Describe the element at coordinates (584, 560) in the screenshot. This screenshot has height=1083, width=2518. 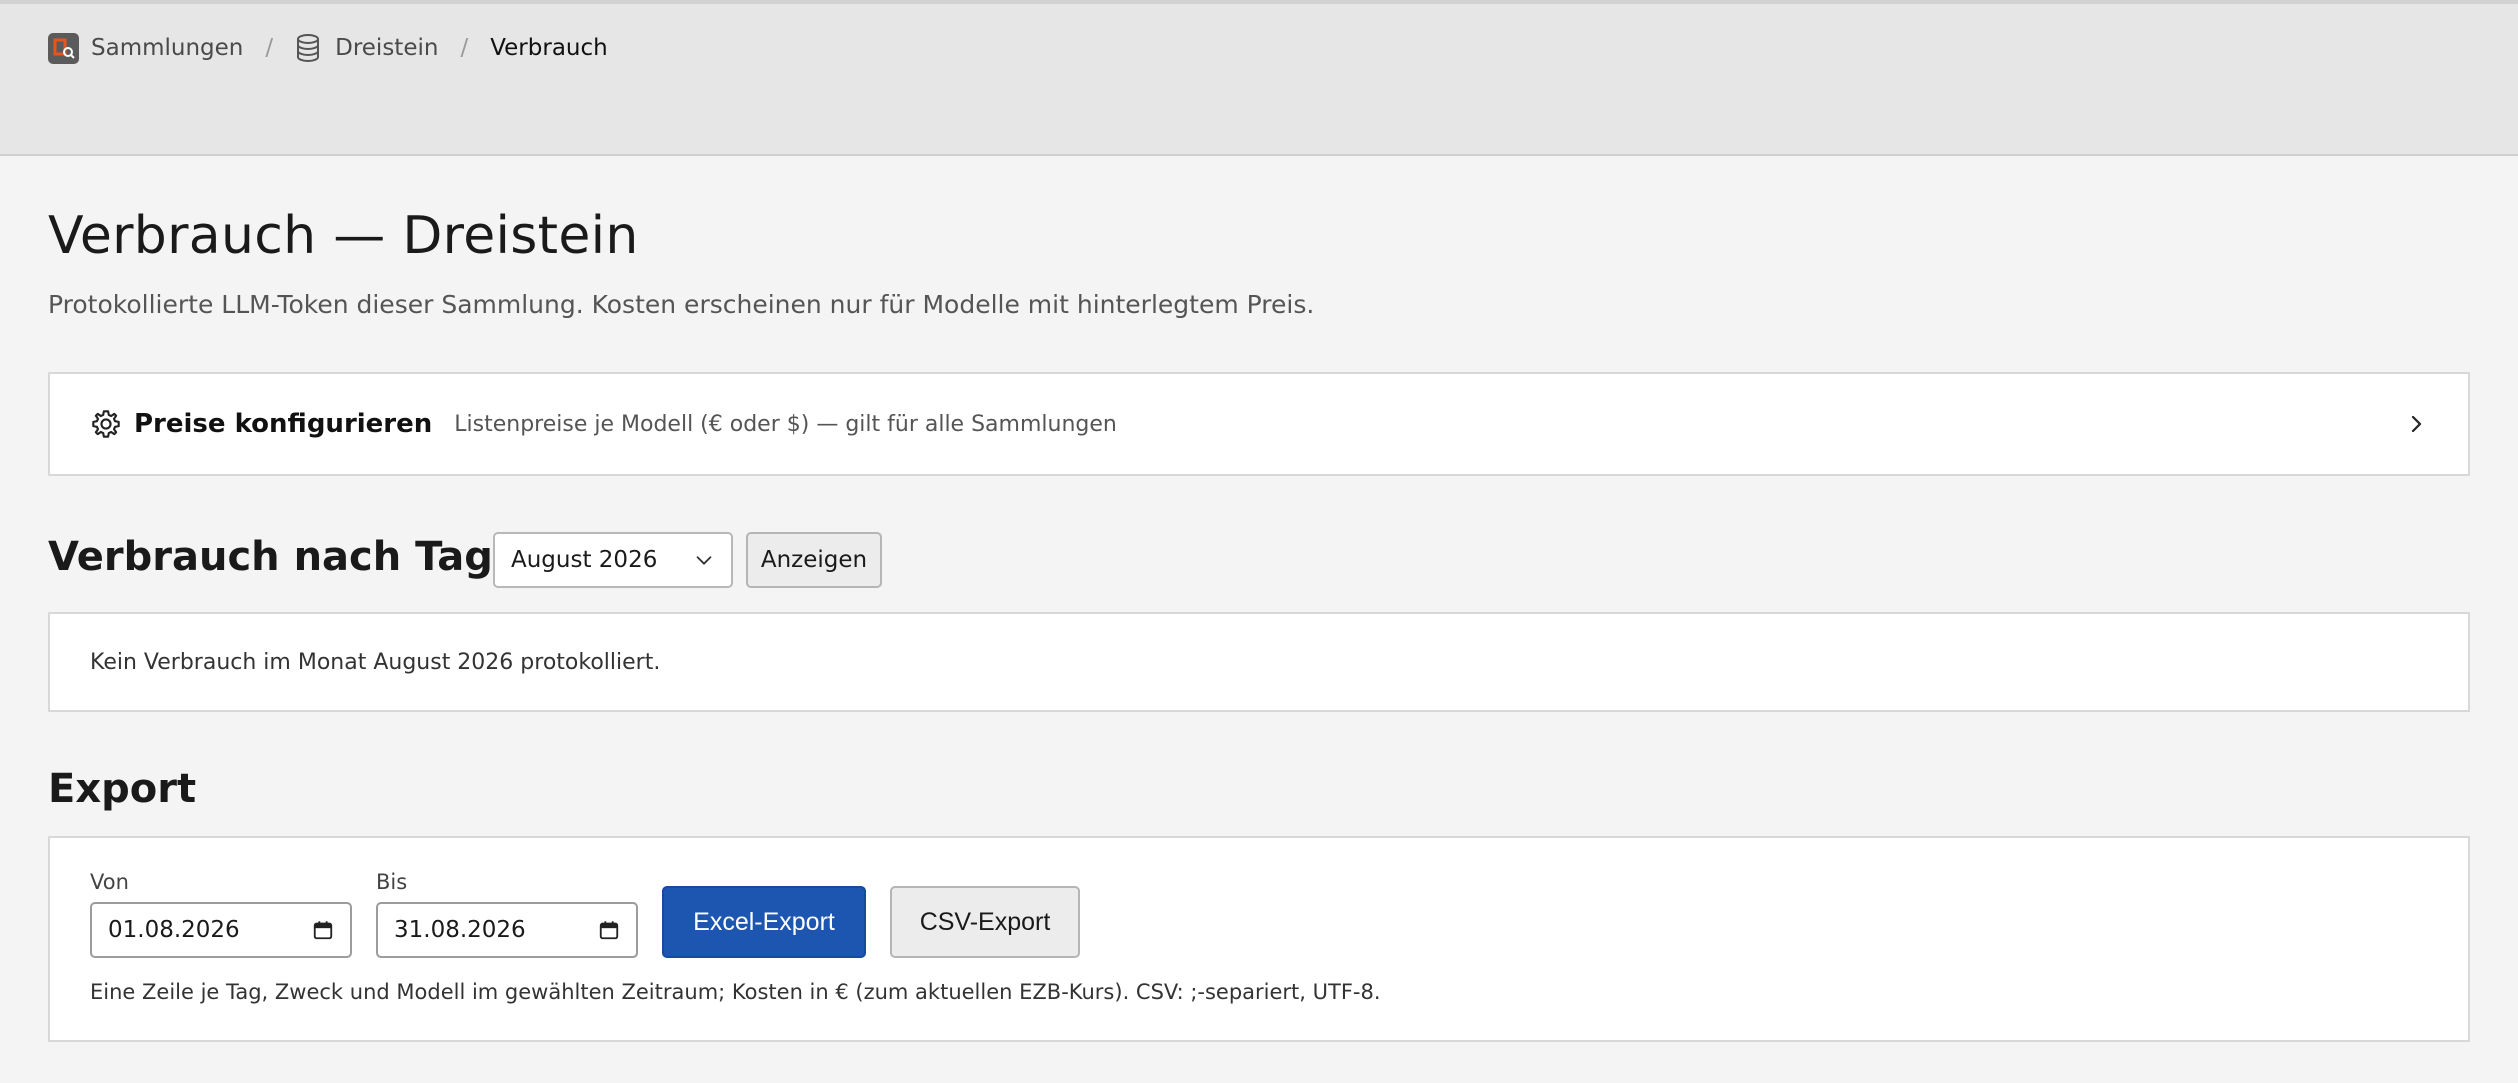
I see `month-select-value: August 2026` at that location.